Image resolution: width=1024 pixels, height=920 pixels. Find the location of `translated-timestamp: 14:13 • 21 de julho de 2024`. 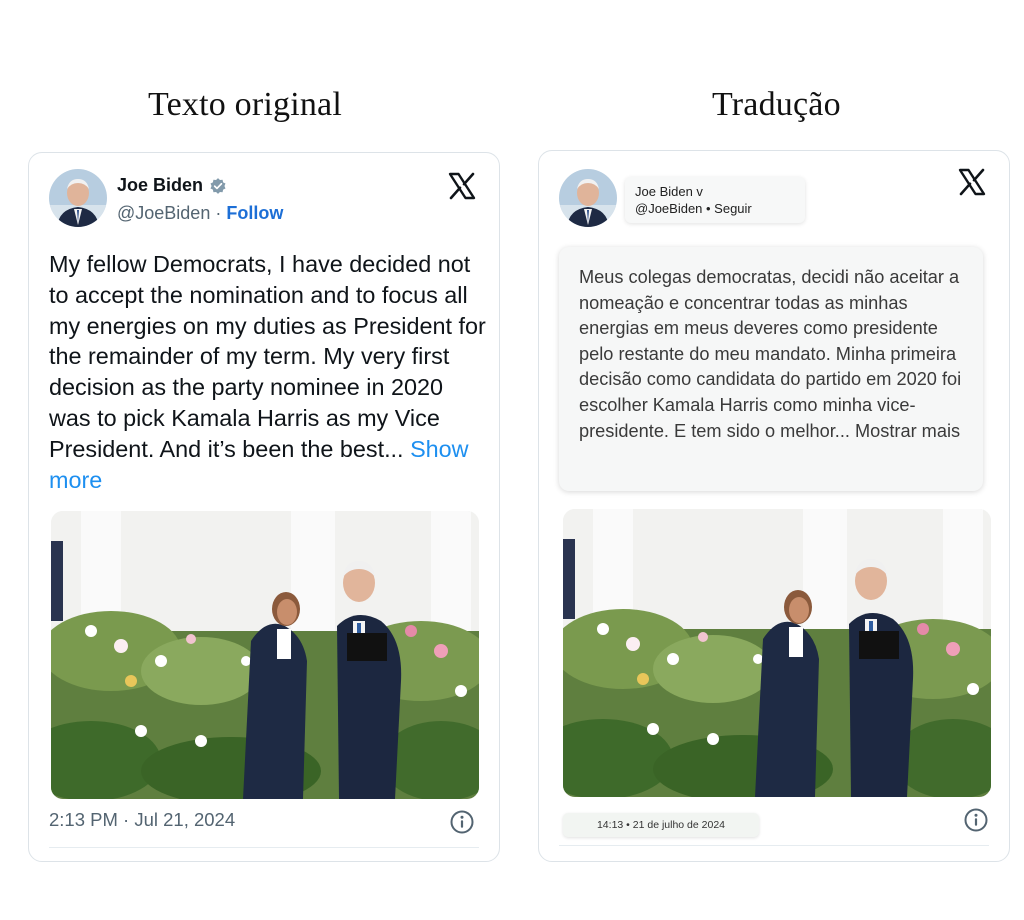

translated-timestamp: 14:13 • 21 de julho de 2024 is located at coordinates (661, 825).